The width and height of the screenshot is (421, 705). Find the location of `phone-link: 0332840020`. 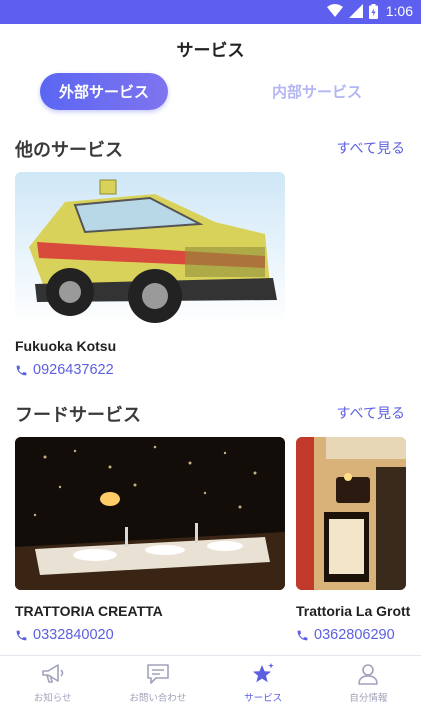

phone-link: 0332840020 is located at coordinates (64, 635).